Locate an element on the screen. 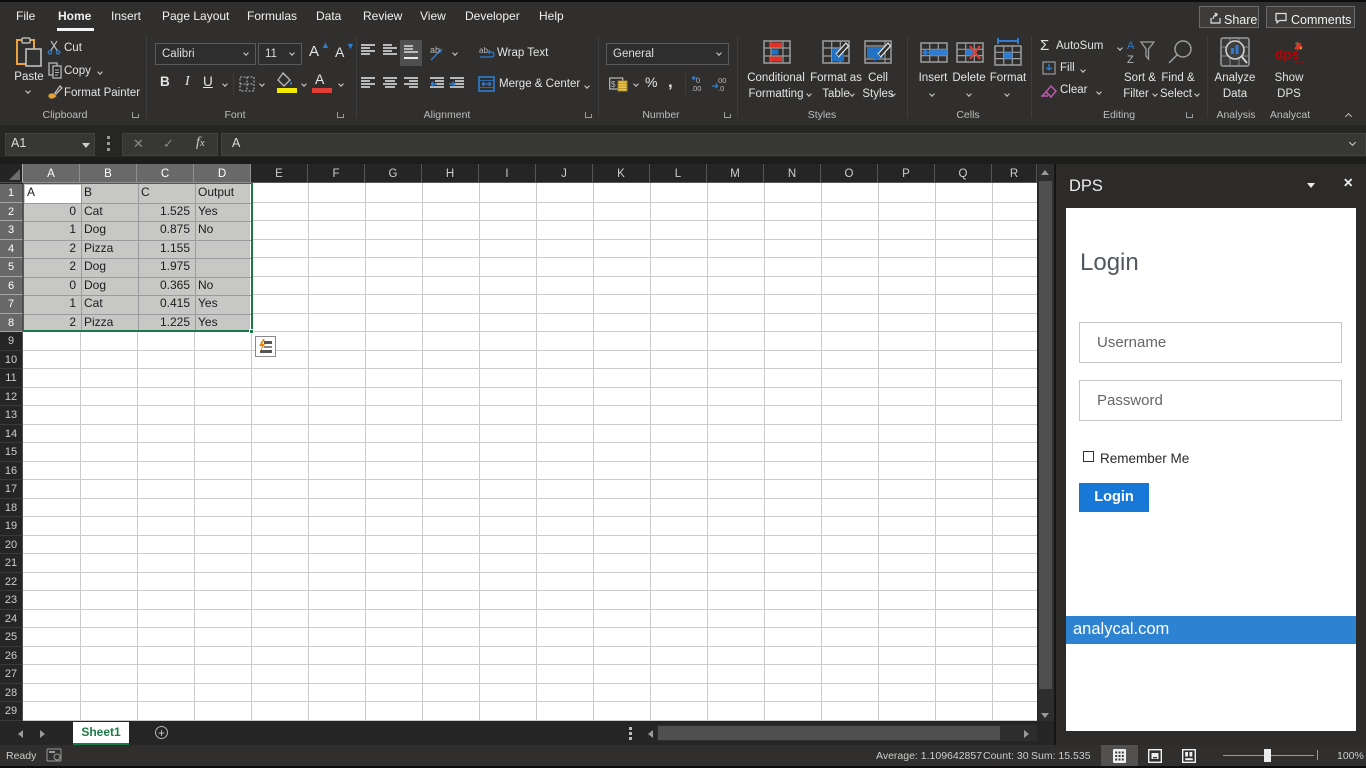 This screenshot has height=768, width=1366. svg-text: A is located at coordinates (1131, 46).